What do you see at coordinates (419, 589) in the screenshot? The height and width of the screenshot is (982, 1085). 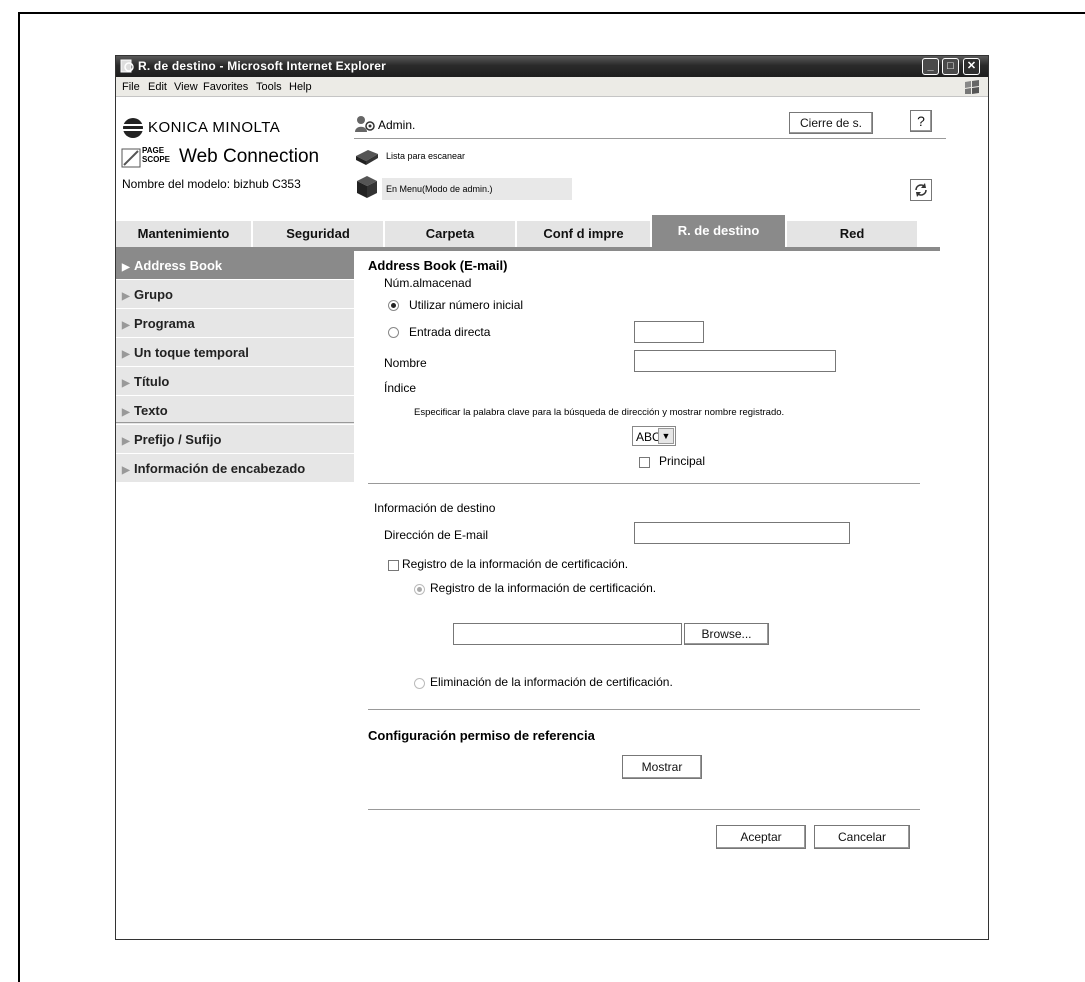 I see `cert-registration-radio` at bounding box center [419, 589].